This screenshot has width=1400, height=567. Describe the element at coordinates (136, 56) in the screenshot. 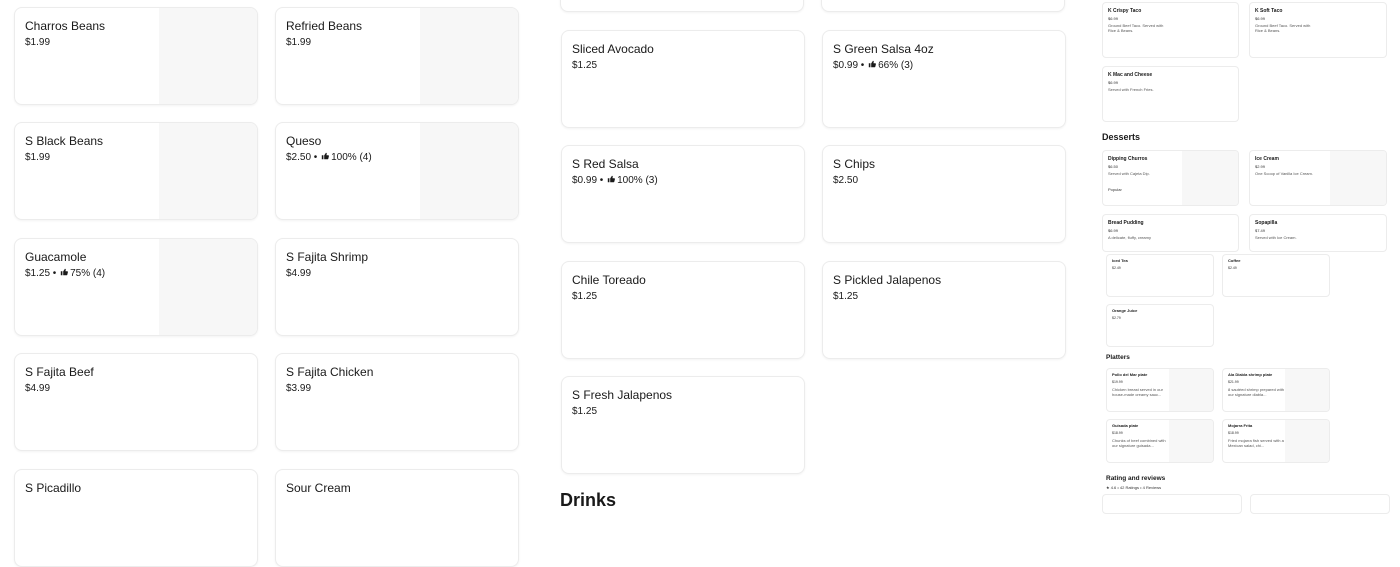

I see `menu-item-card: Charros Beans $1.99` at that location.